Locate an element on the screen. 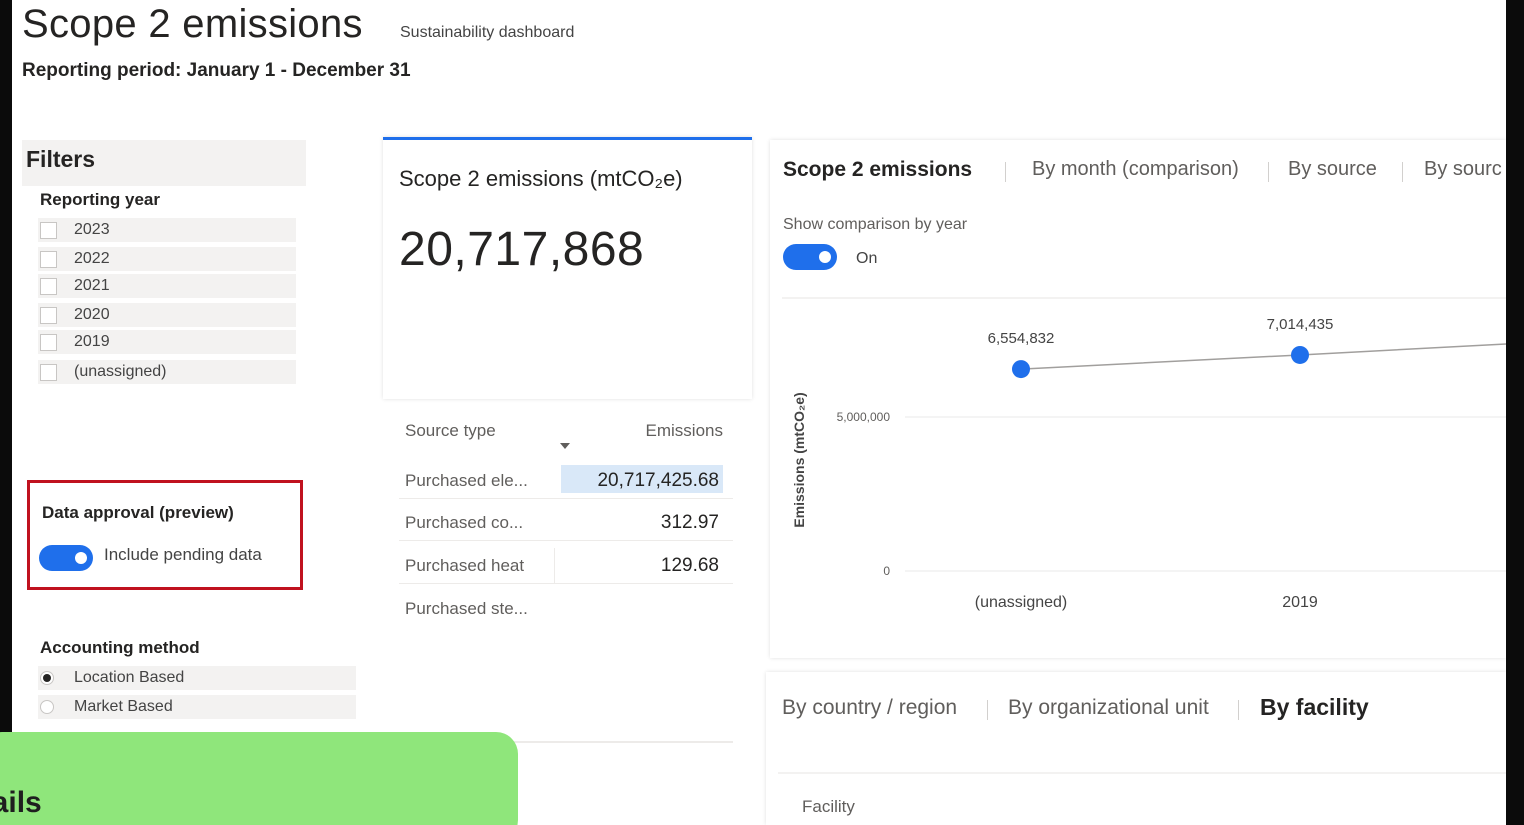  cell-source-type: Purchased heat is located at coordinates (465, 565).